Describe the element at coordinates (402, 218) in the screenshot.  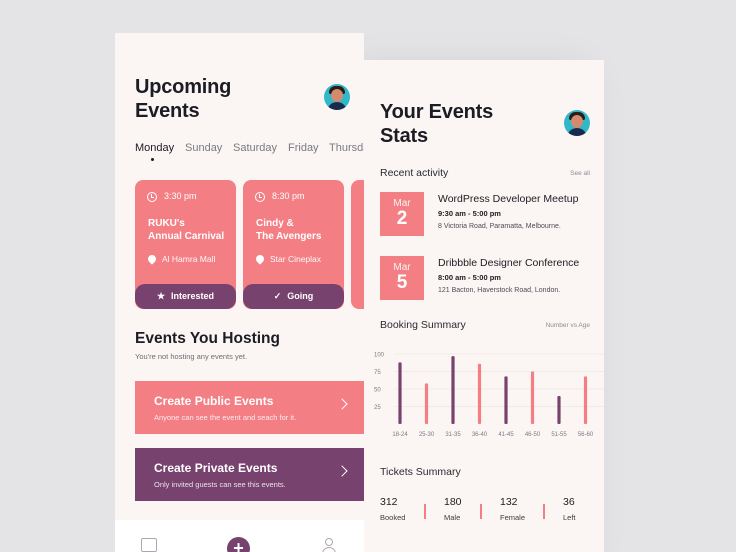
I see `date-day: 2` at that location.